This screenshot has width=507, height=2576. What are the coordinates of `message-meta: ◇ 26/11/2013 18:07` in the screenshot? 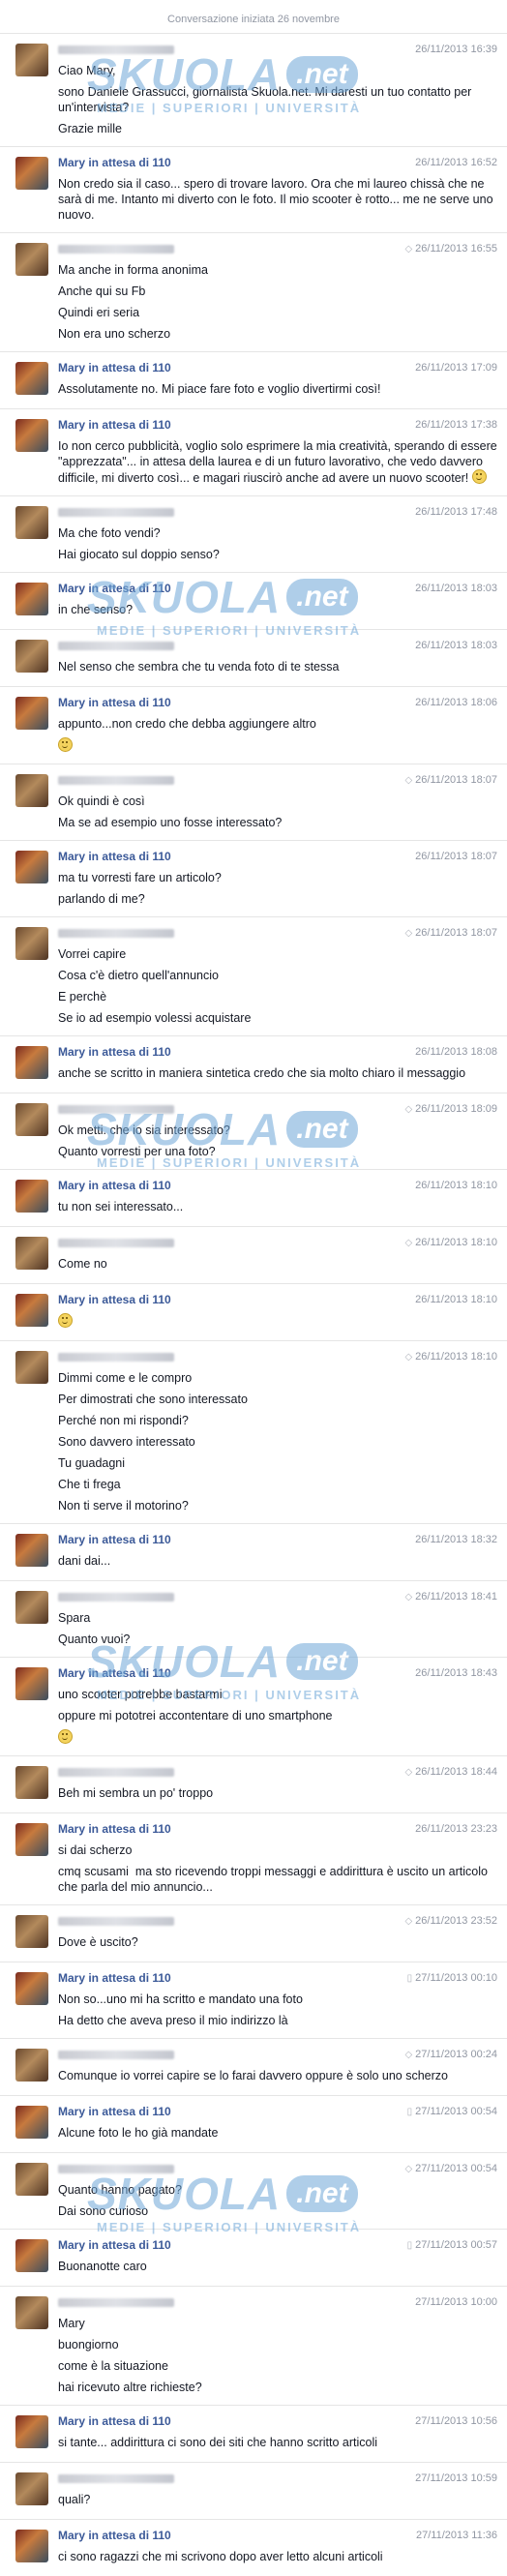 It's located at (277, 780).